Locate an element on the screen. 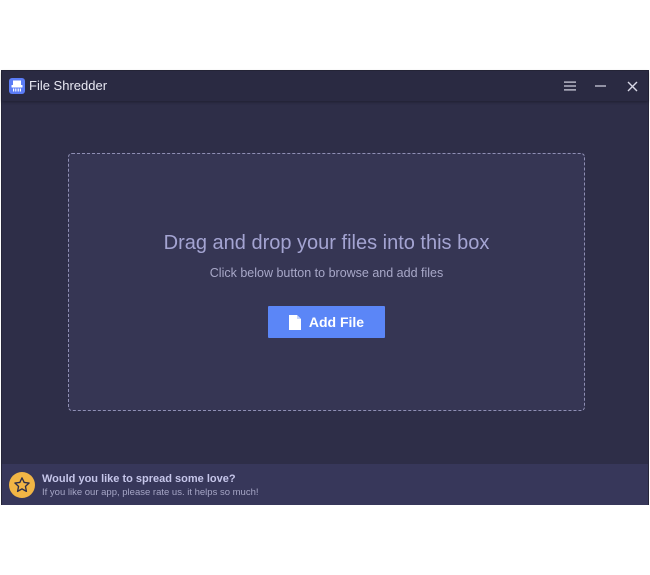 This screenshot has width=650, height=575. minimize-icon is located at coordinates (600, 86).